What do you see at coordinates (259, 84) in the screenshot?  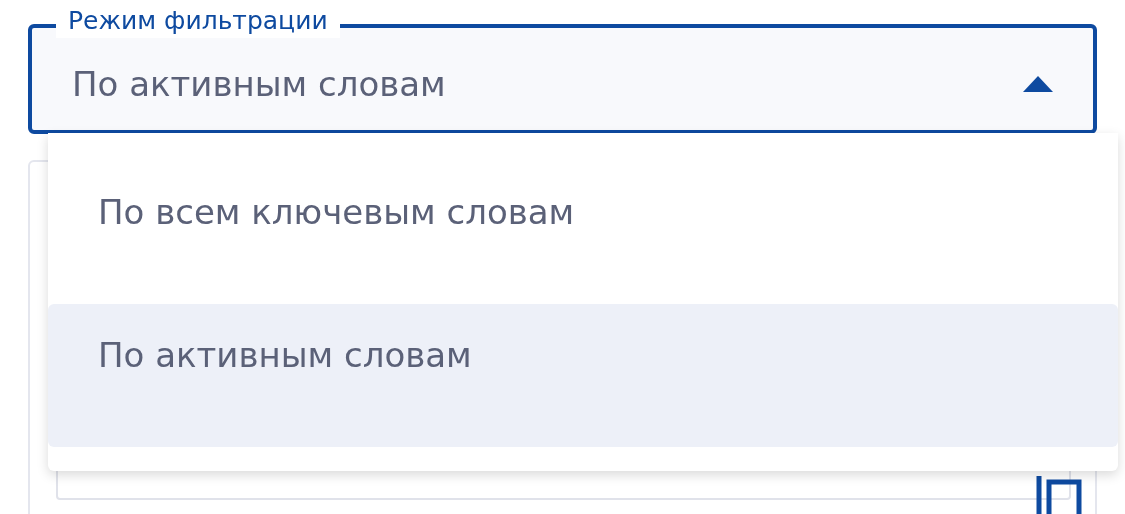 I see `selected-value: По активным словам` at bounding box center [259, 84].